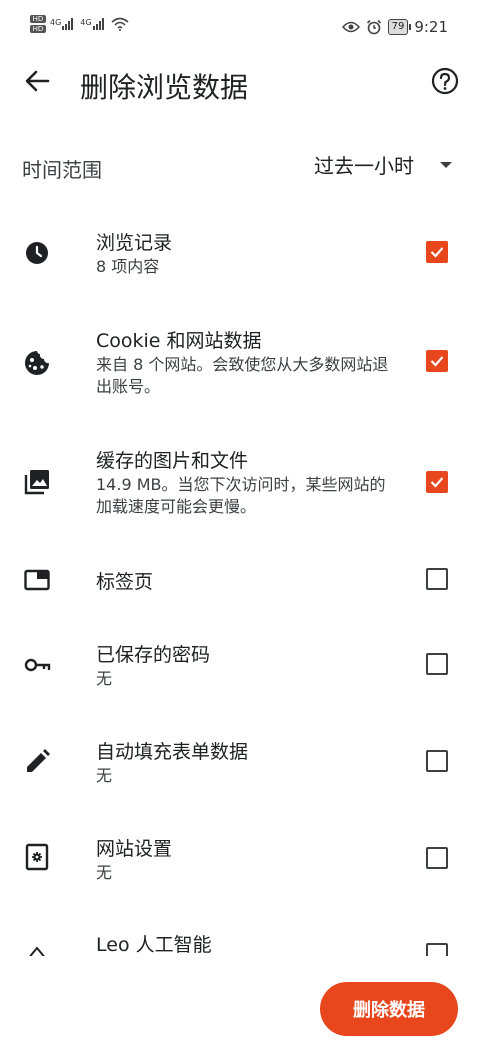 The width and height of the screenshot is (480, 1061). Describe the element at coordinates (437, 761) in the screenshot. I see `autofill-checkbox` at that location.